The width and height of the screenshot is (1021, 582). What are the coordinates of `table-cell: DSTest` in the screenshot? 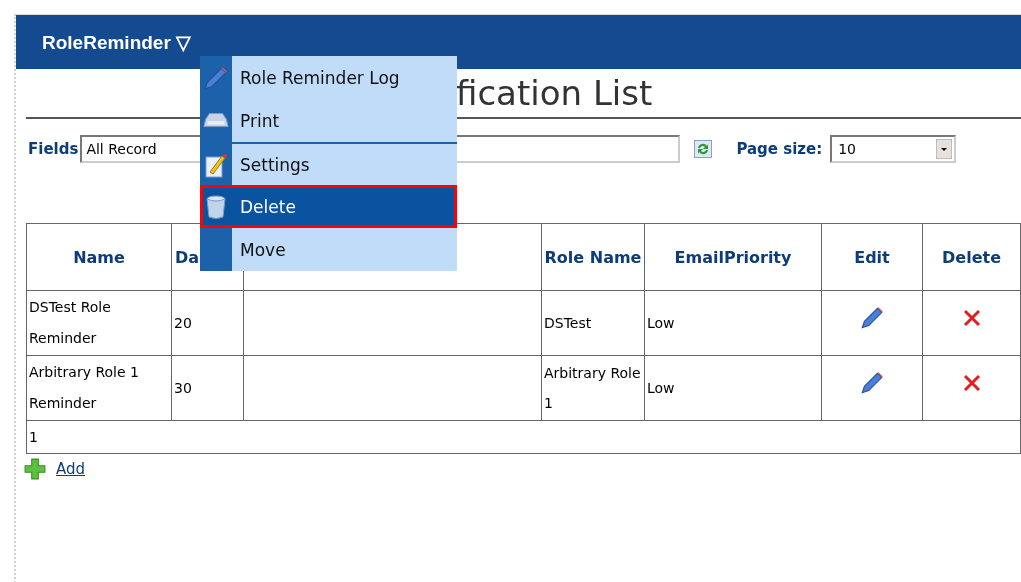 It's located at (593, 323).